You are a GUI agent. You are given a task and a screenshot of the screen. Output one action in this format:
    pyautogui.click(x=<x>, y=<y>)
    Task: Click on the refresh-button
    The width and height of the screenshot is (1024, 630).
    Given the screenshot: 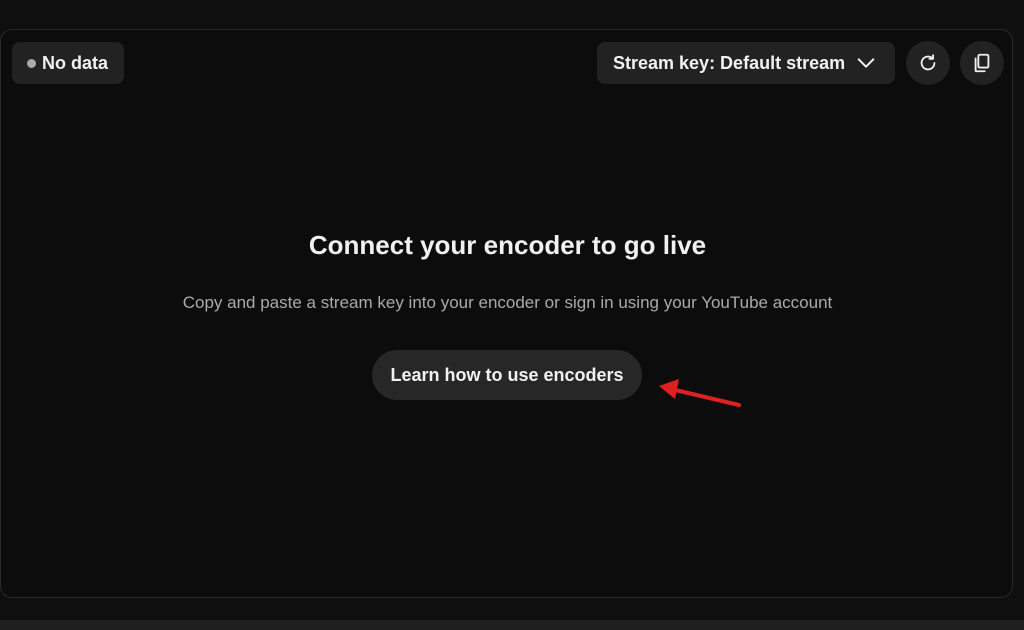 What is the action you would take?
    pyautogui.click(x=928, y=63)
    